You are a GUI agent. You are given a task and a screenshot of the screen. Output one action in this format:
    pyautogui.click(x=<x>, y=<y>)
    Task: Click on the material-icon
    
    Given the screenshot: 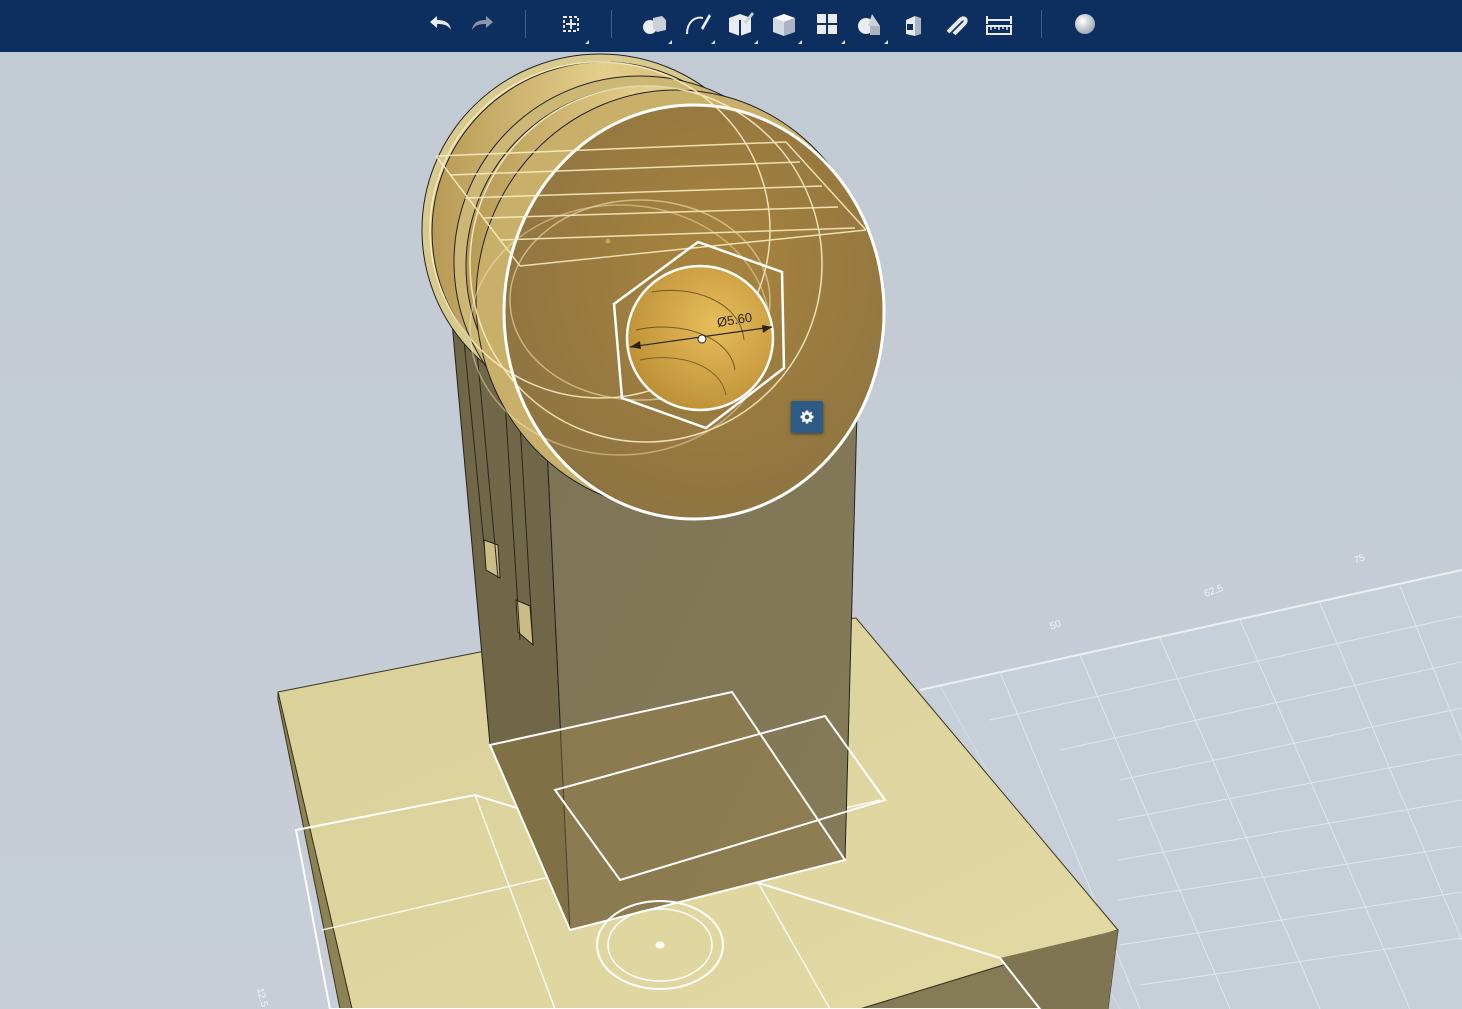 What is the action you would take?
    pyautogui.click(x=1085, y=24)
    